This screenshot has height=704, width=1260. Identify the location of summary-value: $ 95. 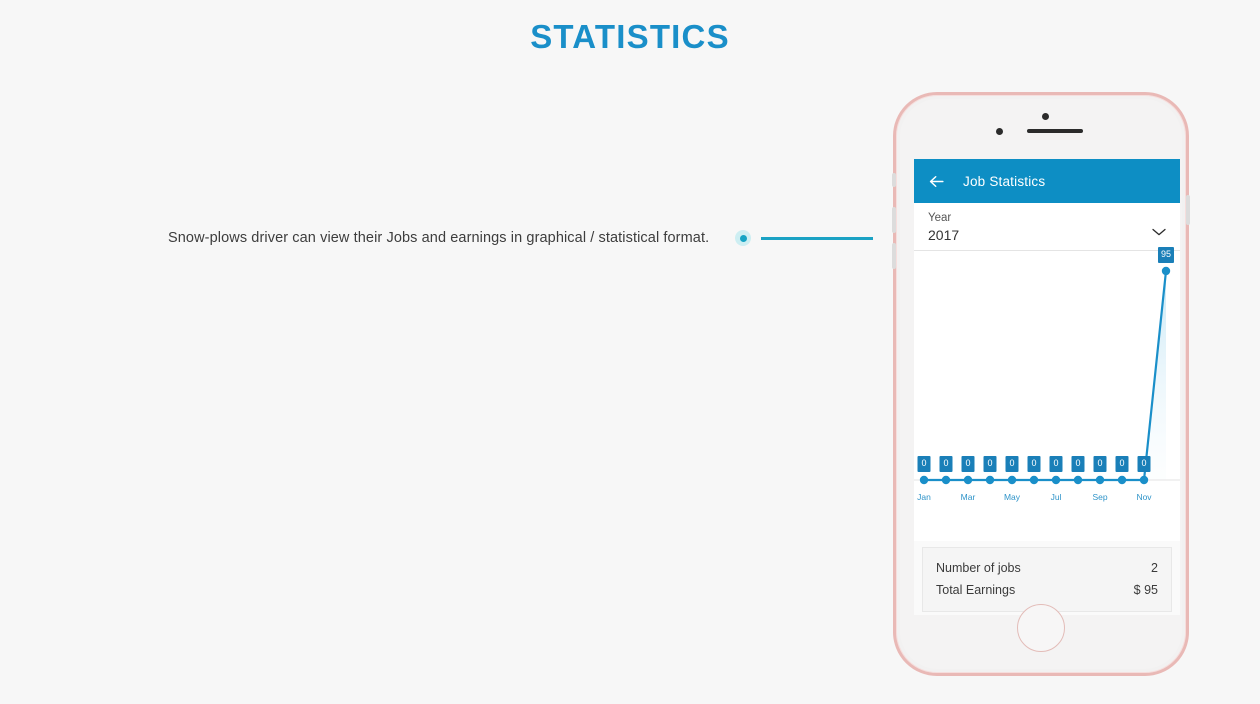
(1145, 590).